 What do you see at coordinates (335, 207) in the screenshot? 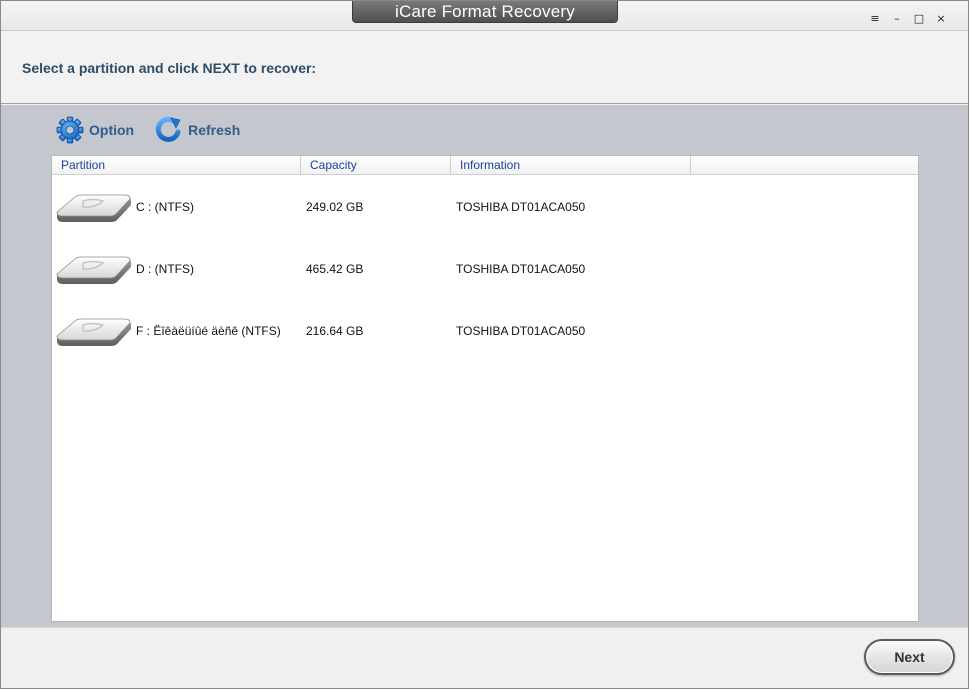
I see `partition-capacity: 249.02 GB` at bounding box center [335, 207].